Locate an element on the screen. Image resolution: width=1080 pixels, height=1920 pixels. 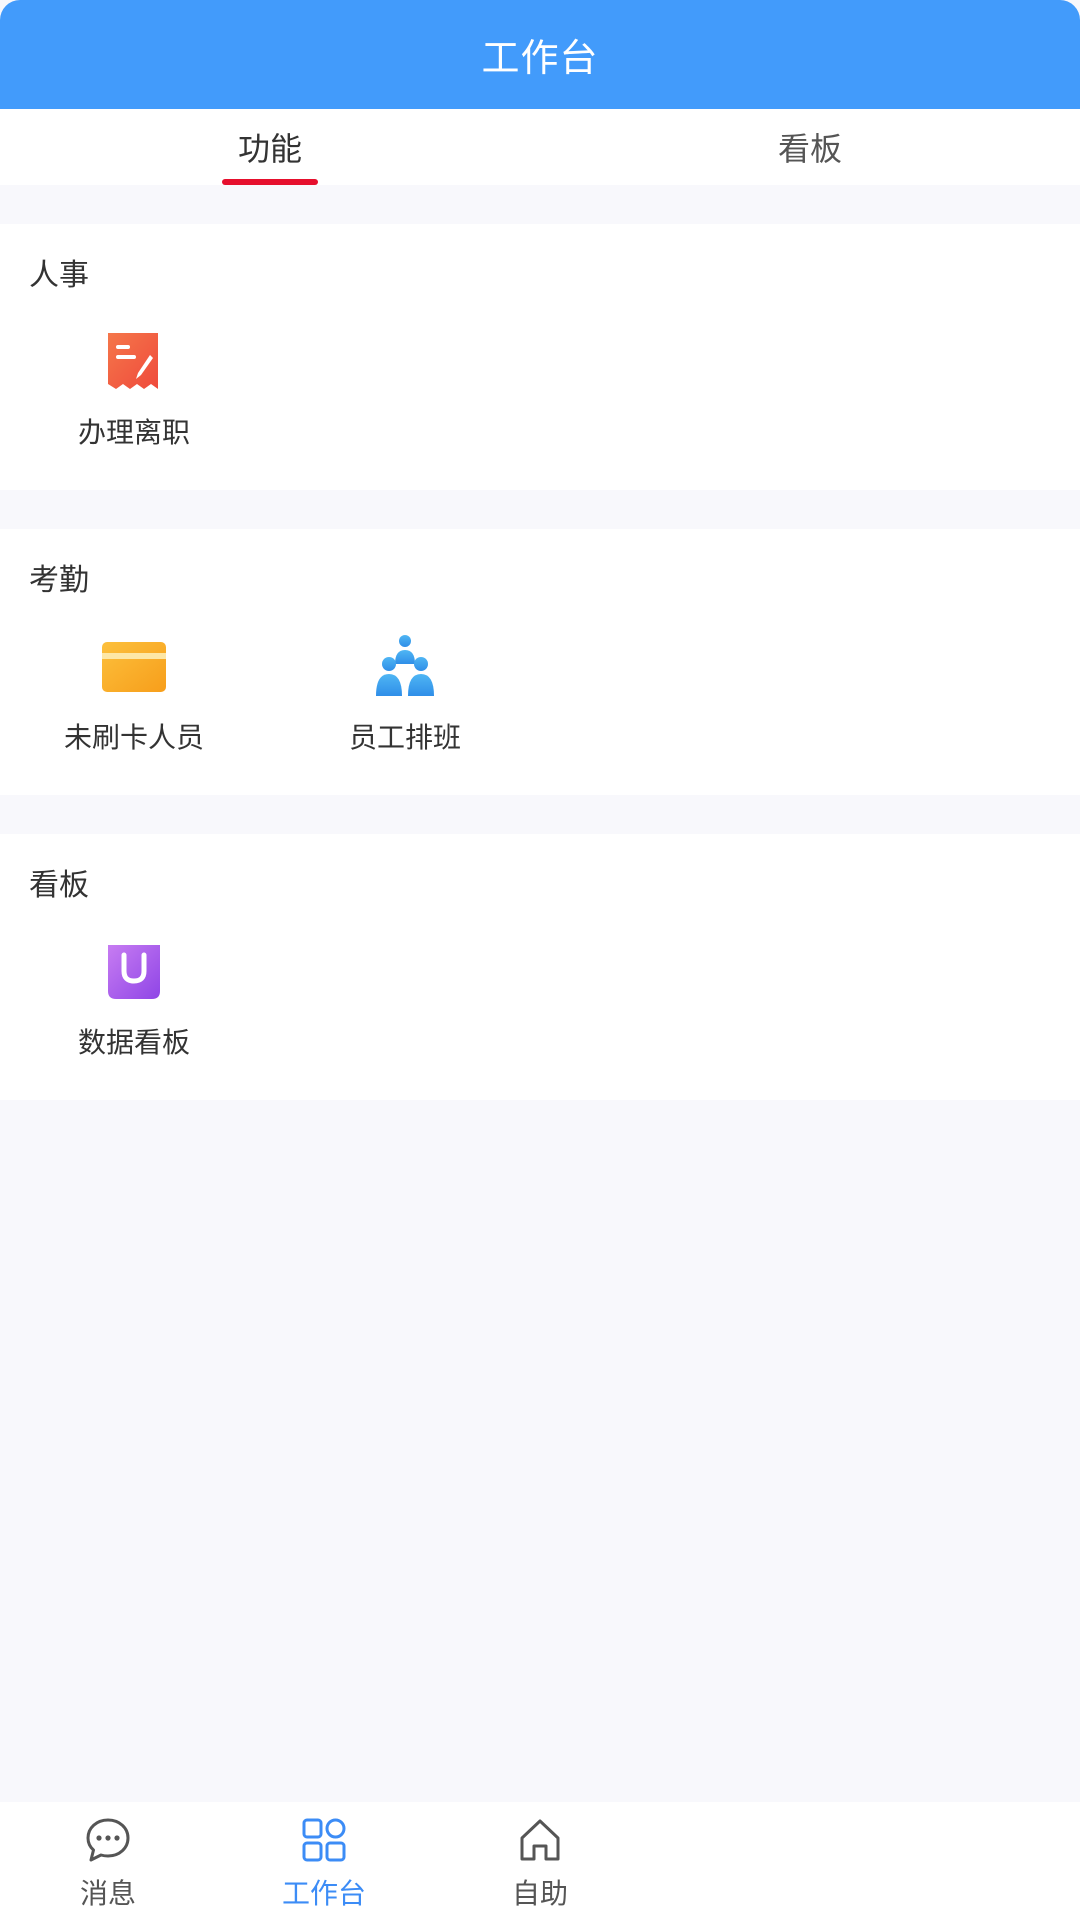
bottom-tab-bar: 消息 工作台 自助 is located at coordinates (540, 1861).